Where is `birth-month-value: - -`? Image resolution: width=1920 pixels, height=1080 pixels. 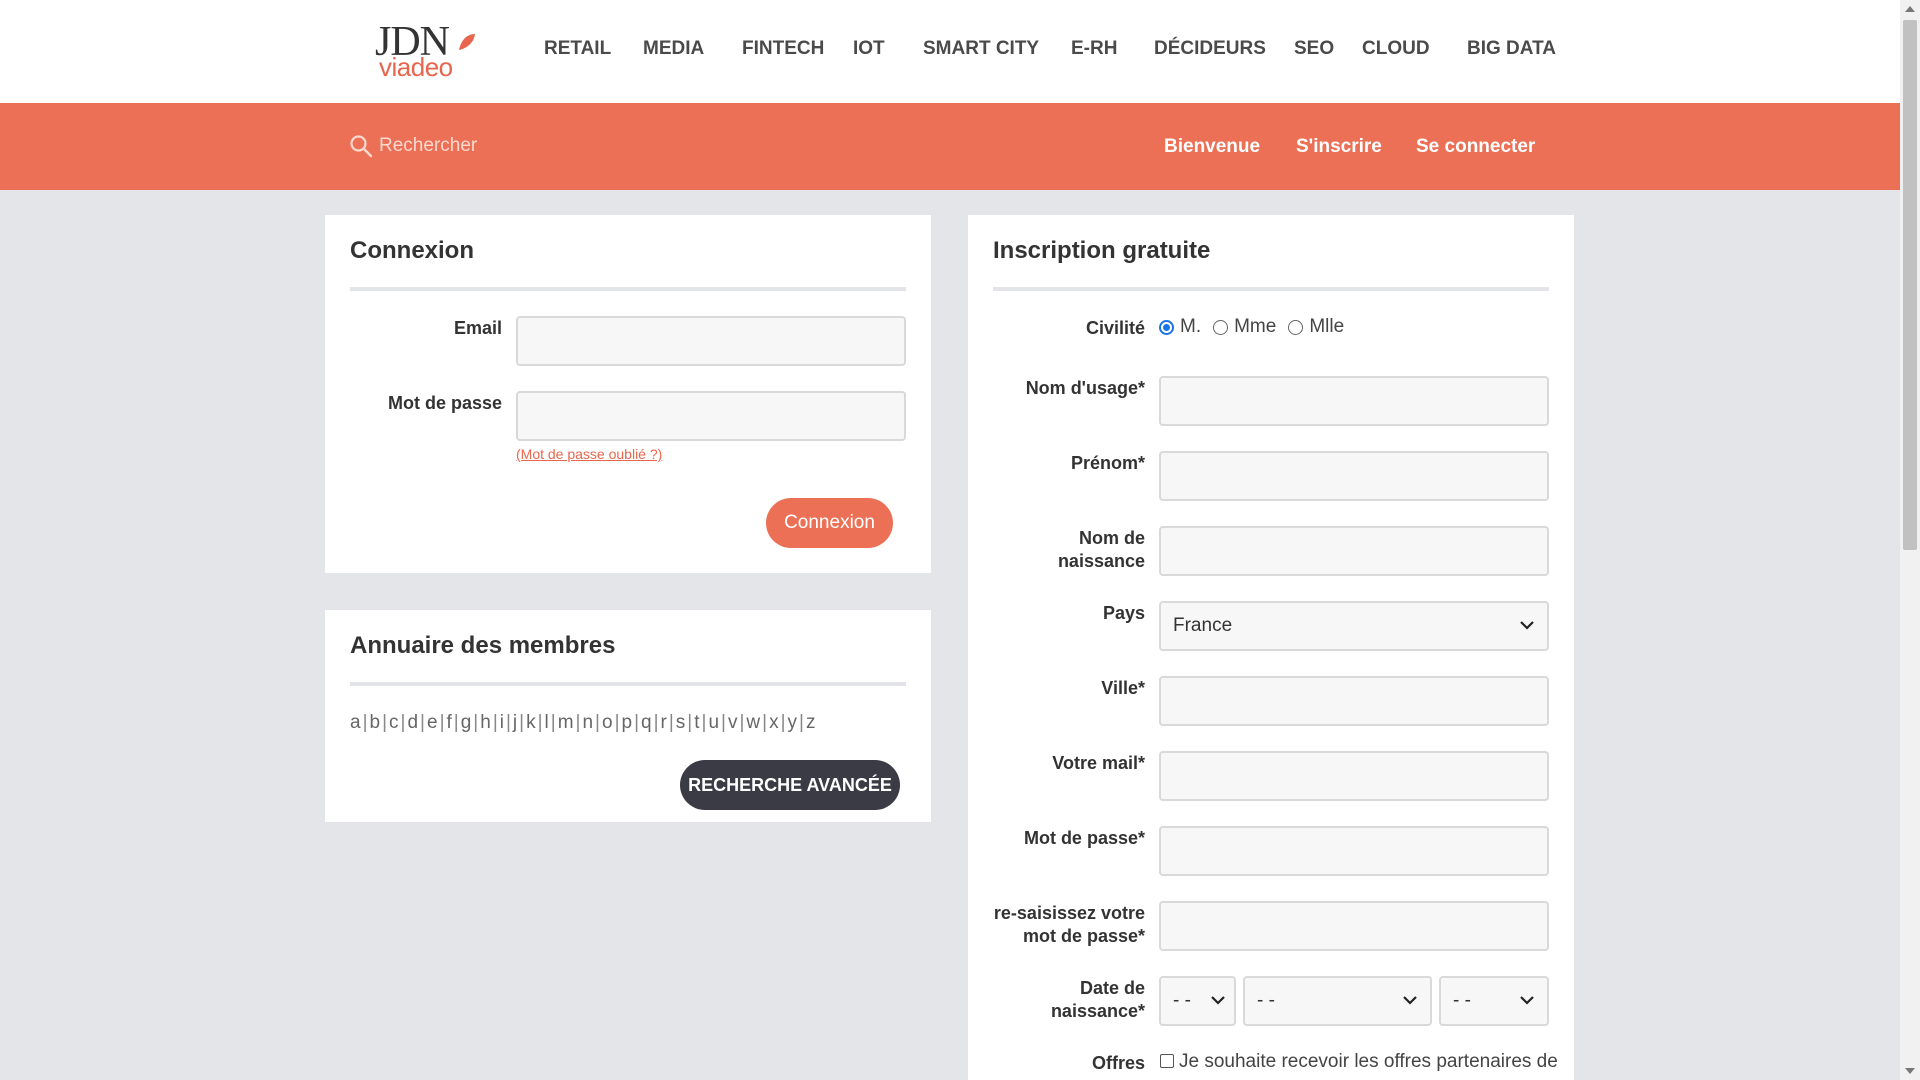 birth-month-value: - - is located at coordinates (1266, 1000).